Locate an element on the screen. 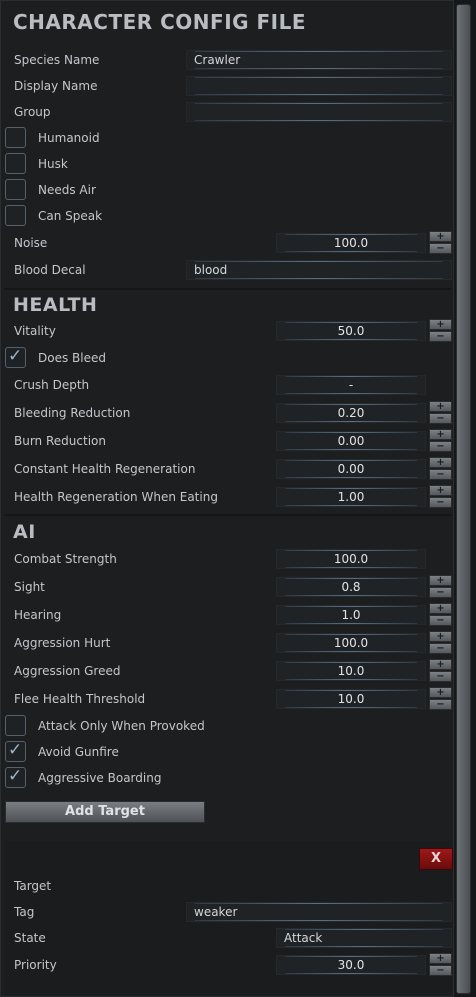  can-speak-label: Can Speak is located at coordinates (70, 216).